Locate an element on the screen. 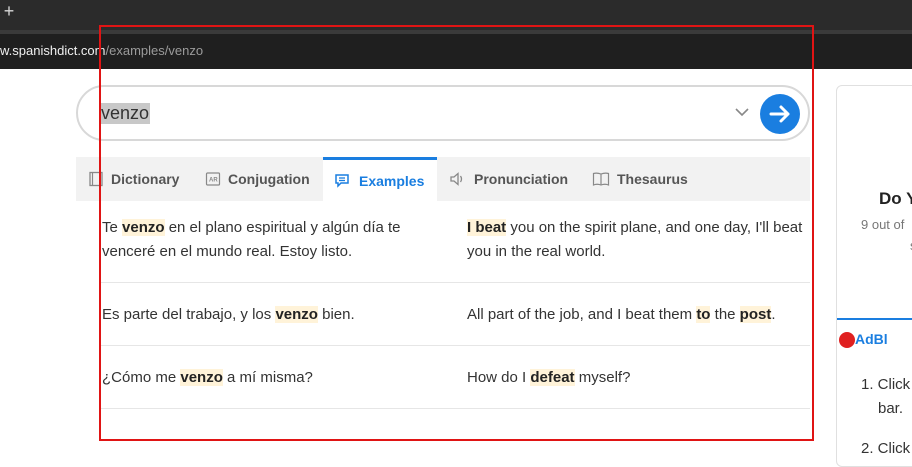  sentence-text: All part of the job, and I beat them is located at coordinates (582, 314).